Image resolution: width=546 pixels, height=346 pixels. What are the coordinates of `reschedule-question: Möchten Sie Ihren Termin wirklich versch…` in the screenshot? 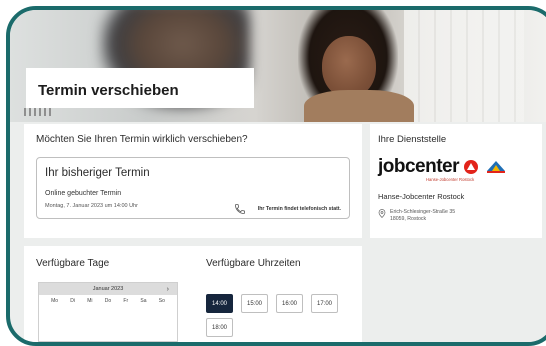 It's located at (142, 139).